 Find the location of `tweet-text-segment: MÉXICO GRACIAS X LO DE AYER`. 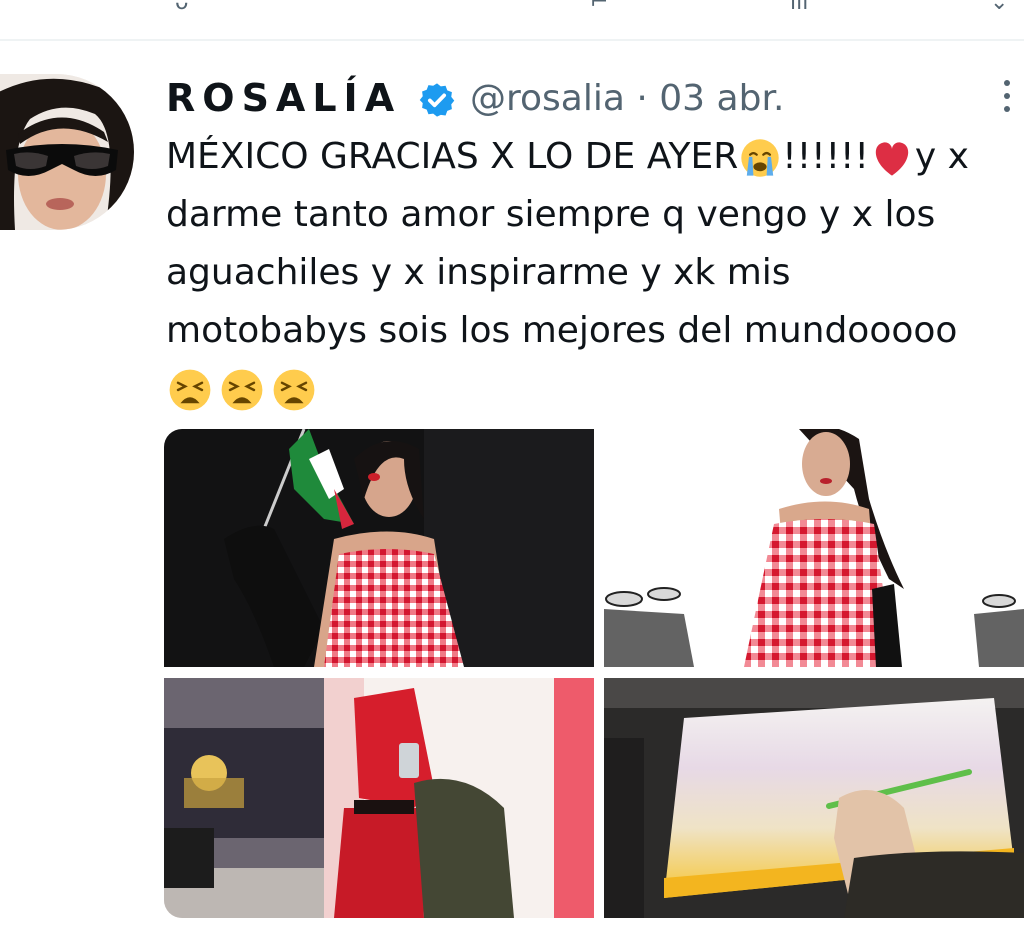

tweet-text-segment: MÉXICO GRACIAS X LO DE AYER is located at coordinates (452, 156).